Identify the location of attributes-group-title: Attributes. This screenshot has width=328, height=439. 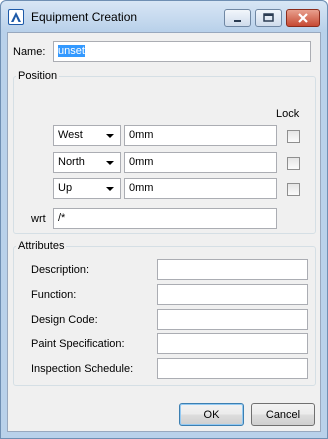
(41, 246).